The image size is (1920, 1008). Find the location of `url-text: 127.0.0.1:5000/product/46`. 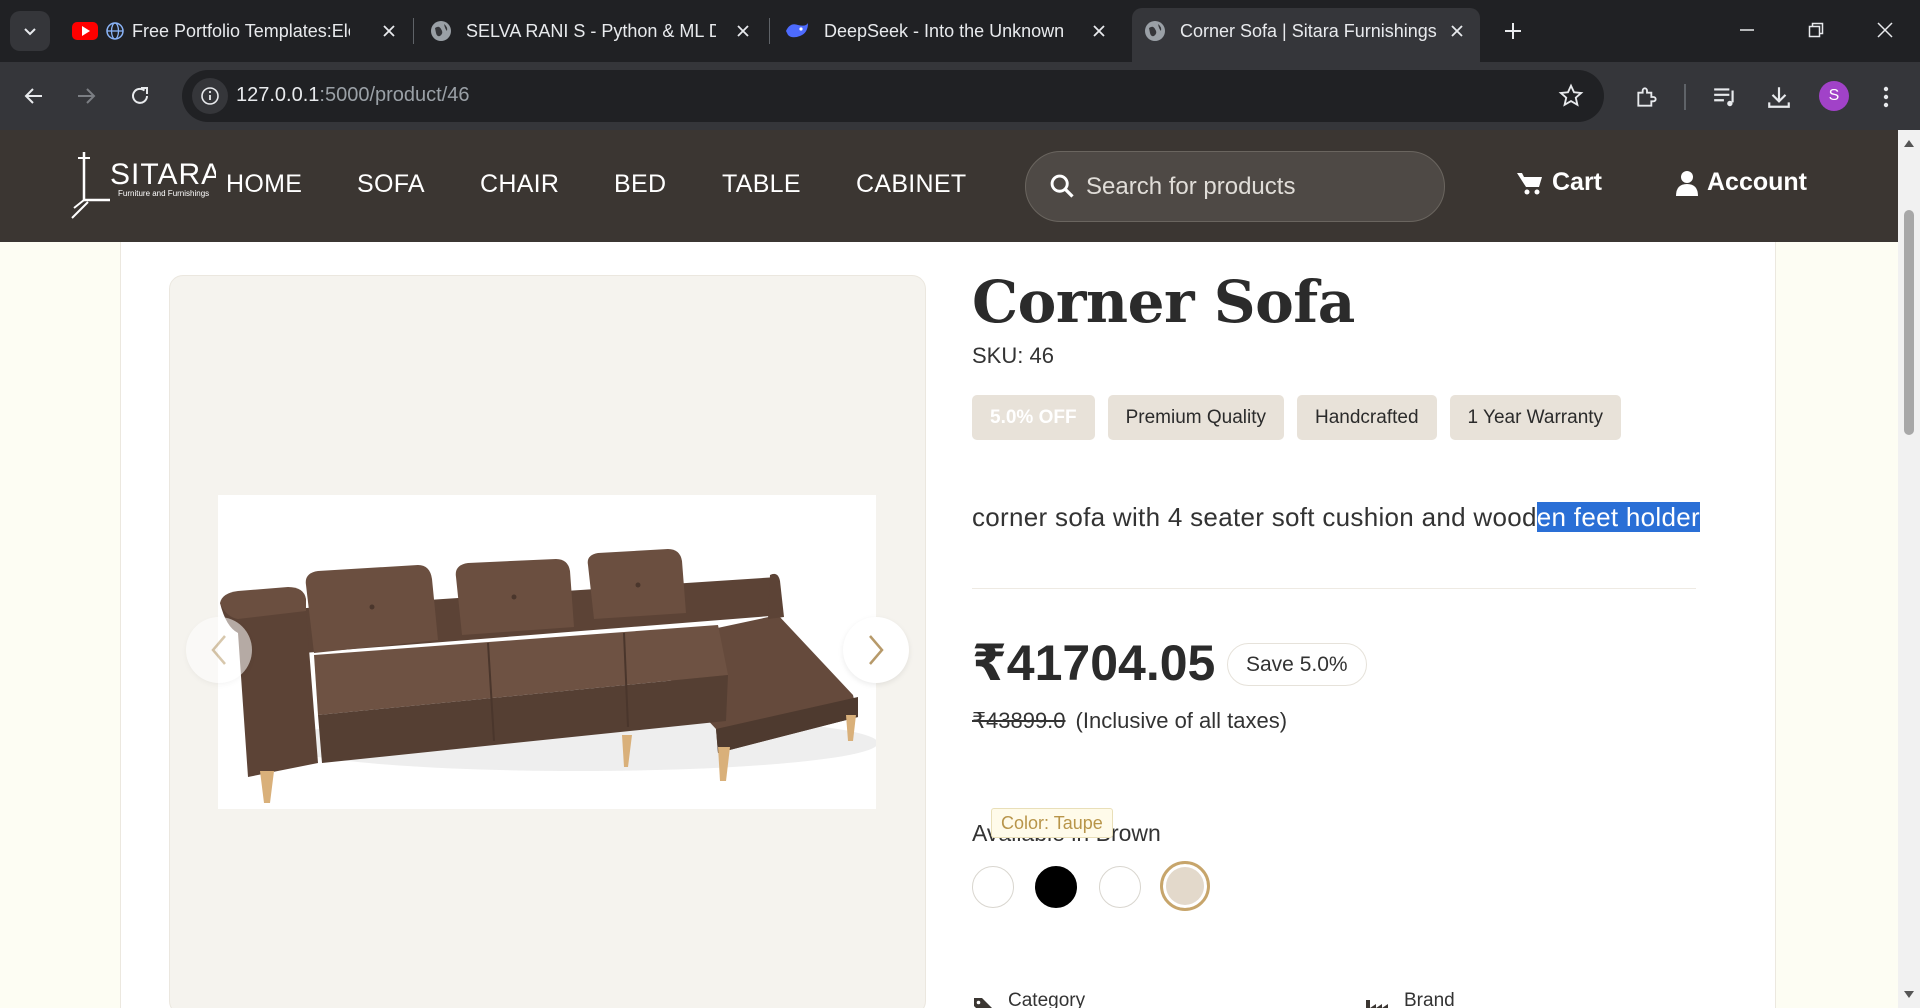

url-text: 127.0.0.1:5000/product/46 is located at coordinates (353, 95).